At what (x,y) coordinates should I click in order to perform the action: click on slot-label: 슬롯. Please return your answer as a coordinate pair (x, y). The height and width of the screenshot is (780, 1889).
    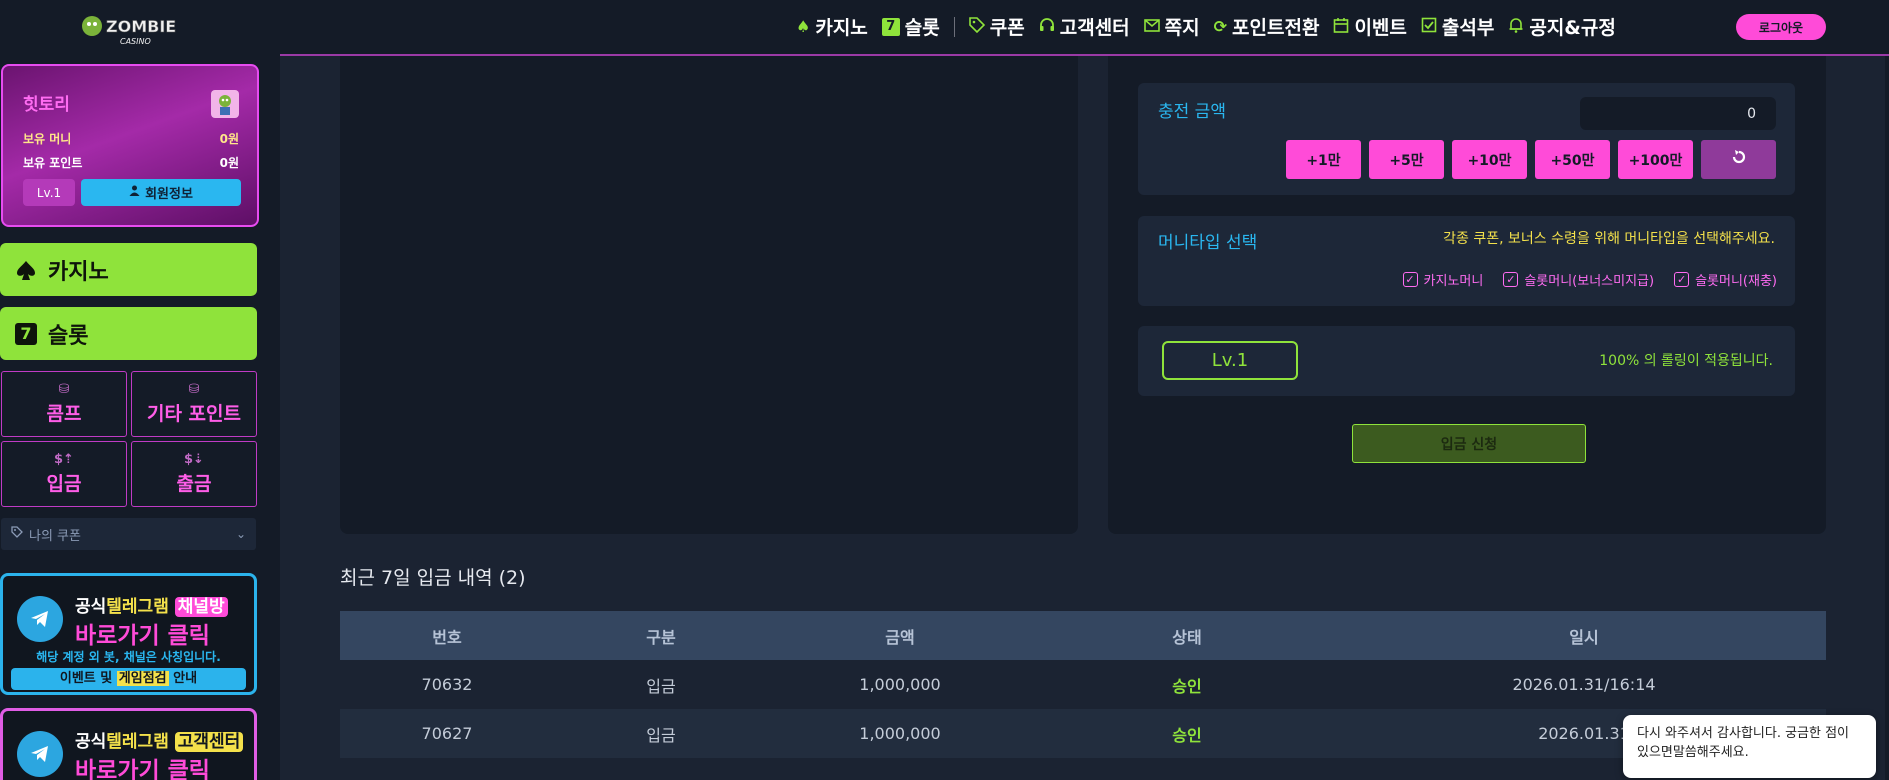
    Looking at the image, I should click on (68, 336).